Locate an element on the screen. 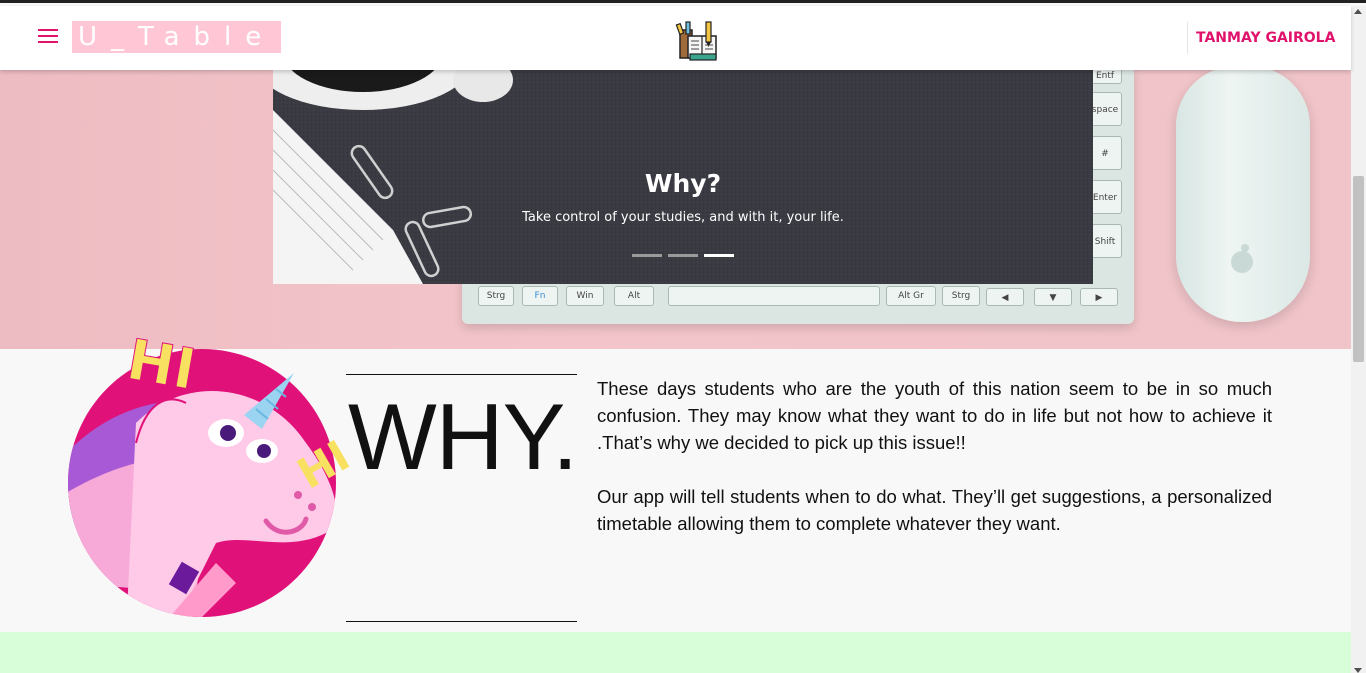  keyboard-arrow-right: ▶ is located at coordinates (1099, 297).